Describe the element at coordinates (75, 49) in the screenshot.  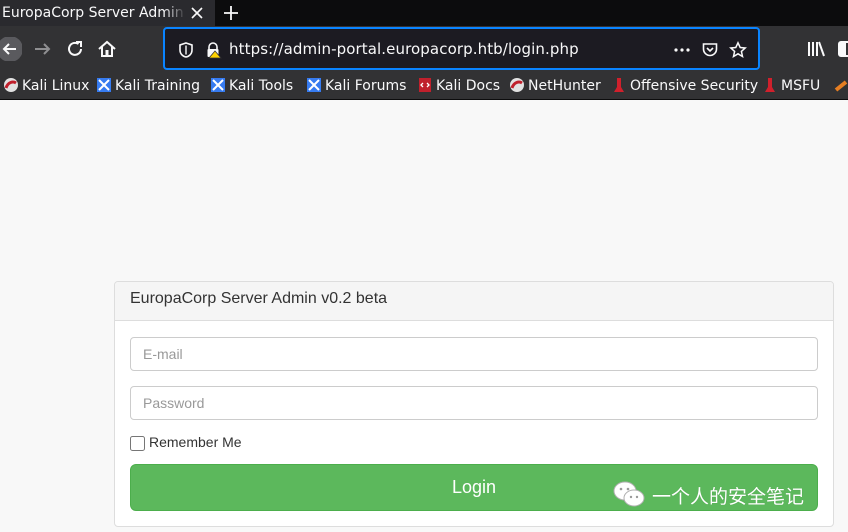
I see `reload-icon` at that location.